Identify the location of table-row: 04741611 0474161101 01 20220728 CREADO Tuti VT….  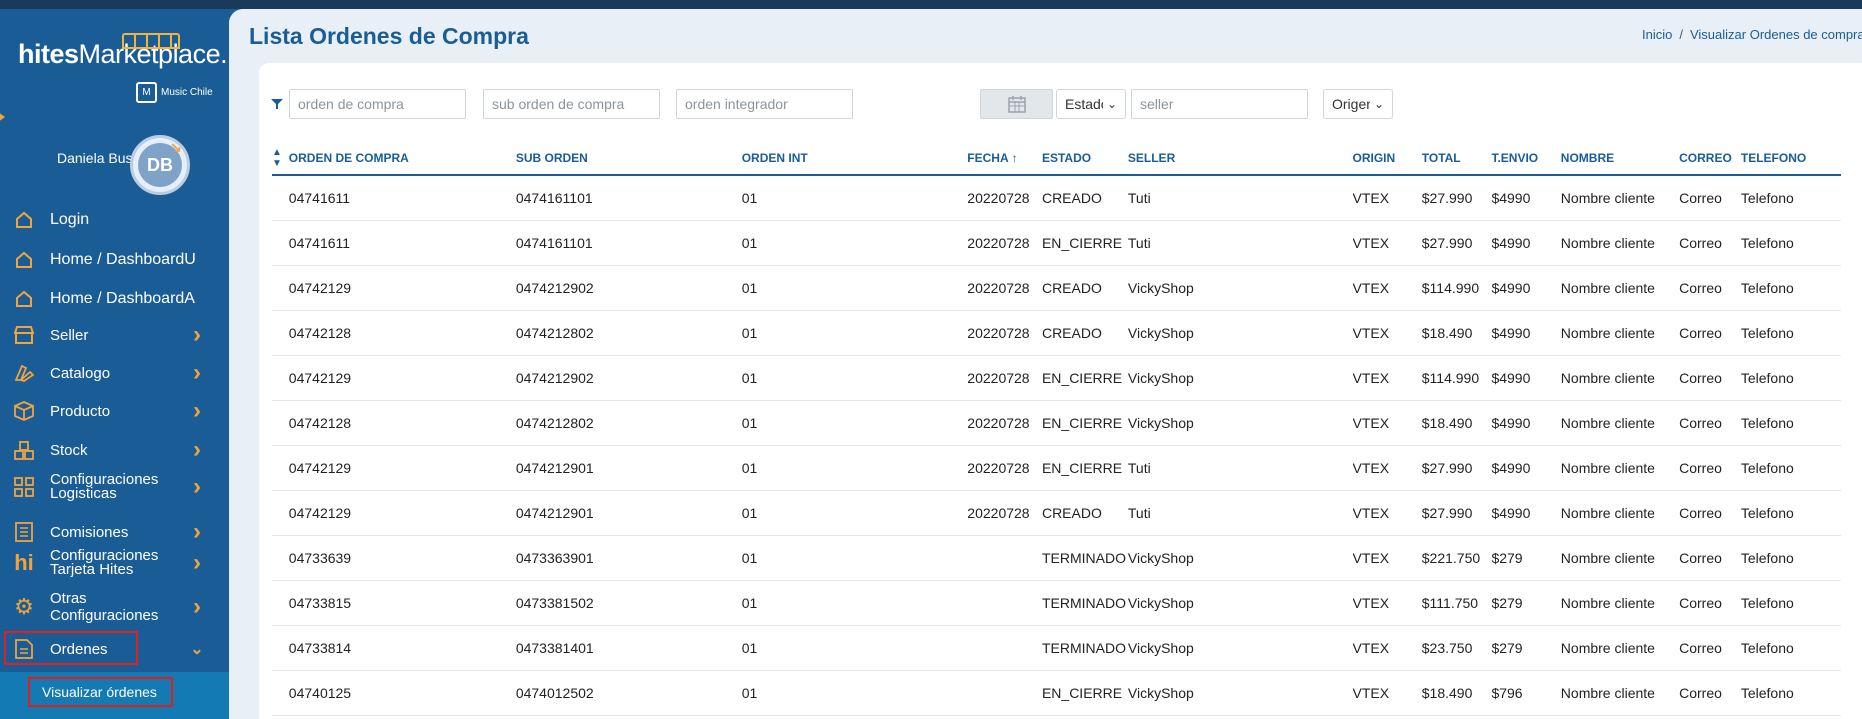
(1056, 198).